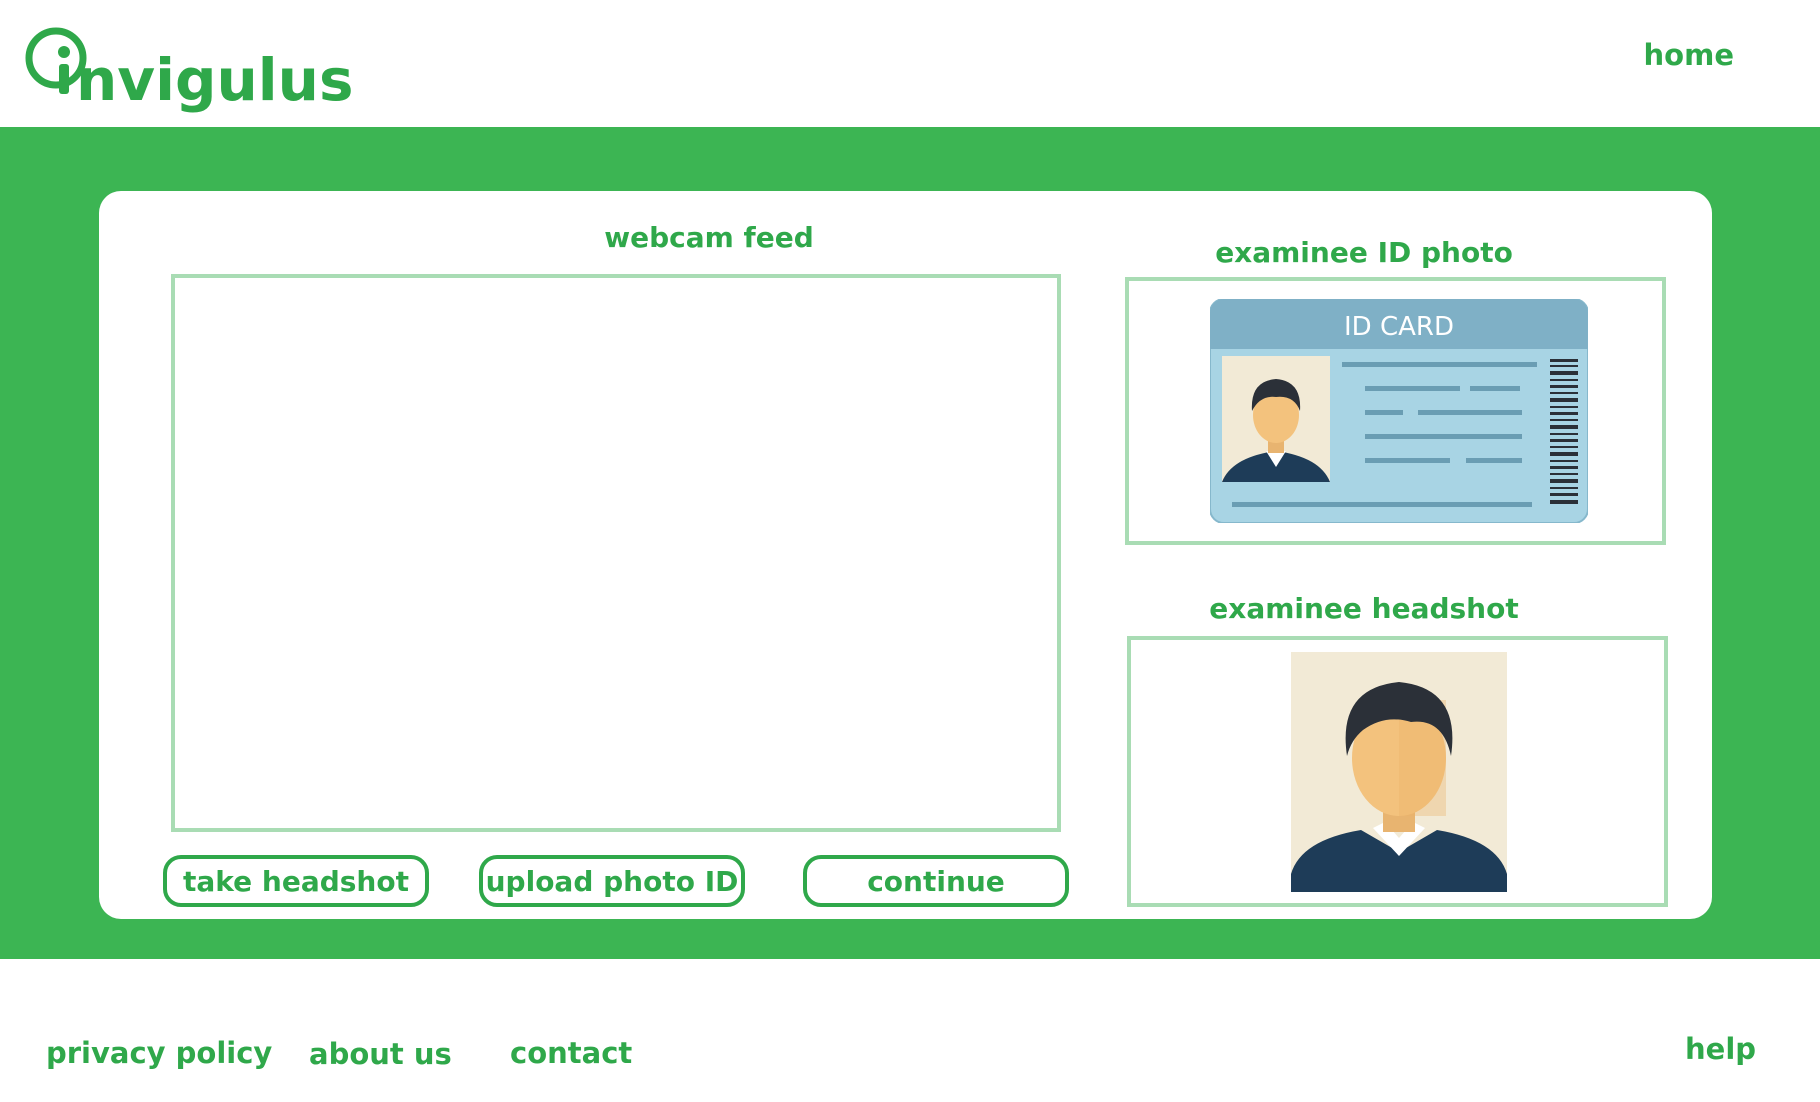 The width and height of the screenshot is (1820, 1102). What do you see at coordinates (612, 881) in the screenshot?
I see `upload-photo-id-button: upload photo ID` at bounding box center [612, 881].